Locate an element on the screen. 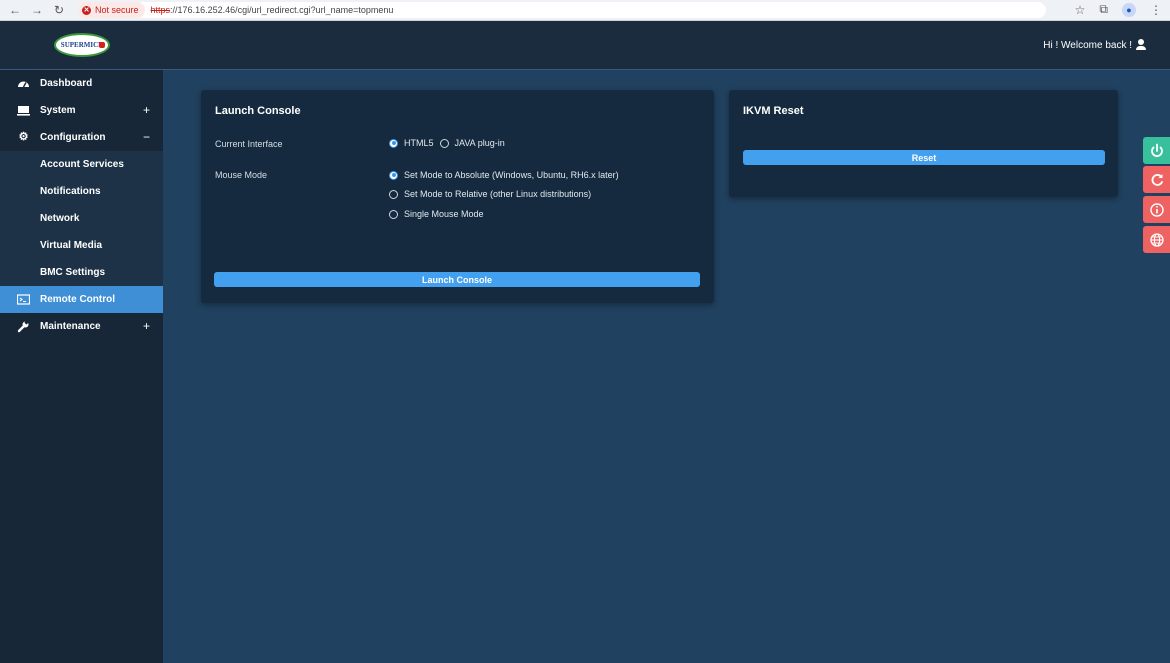 The width and height of the screenshot is (1170, 663). mouse-mode-relative-radio is located at coordinates (393, 194).